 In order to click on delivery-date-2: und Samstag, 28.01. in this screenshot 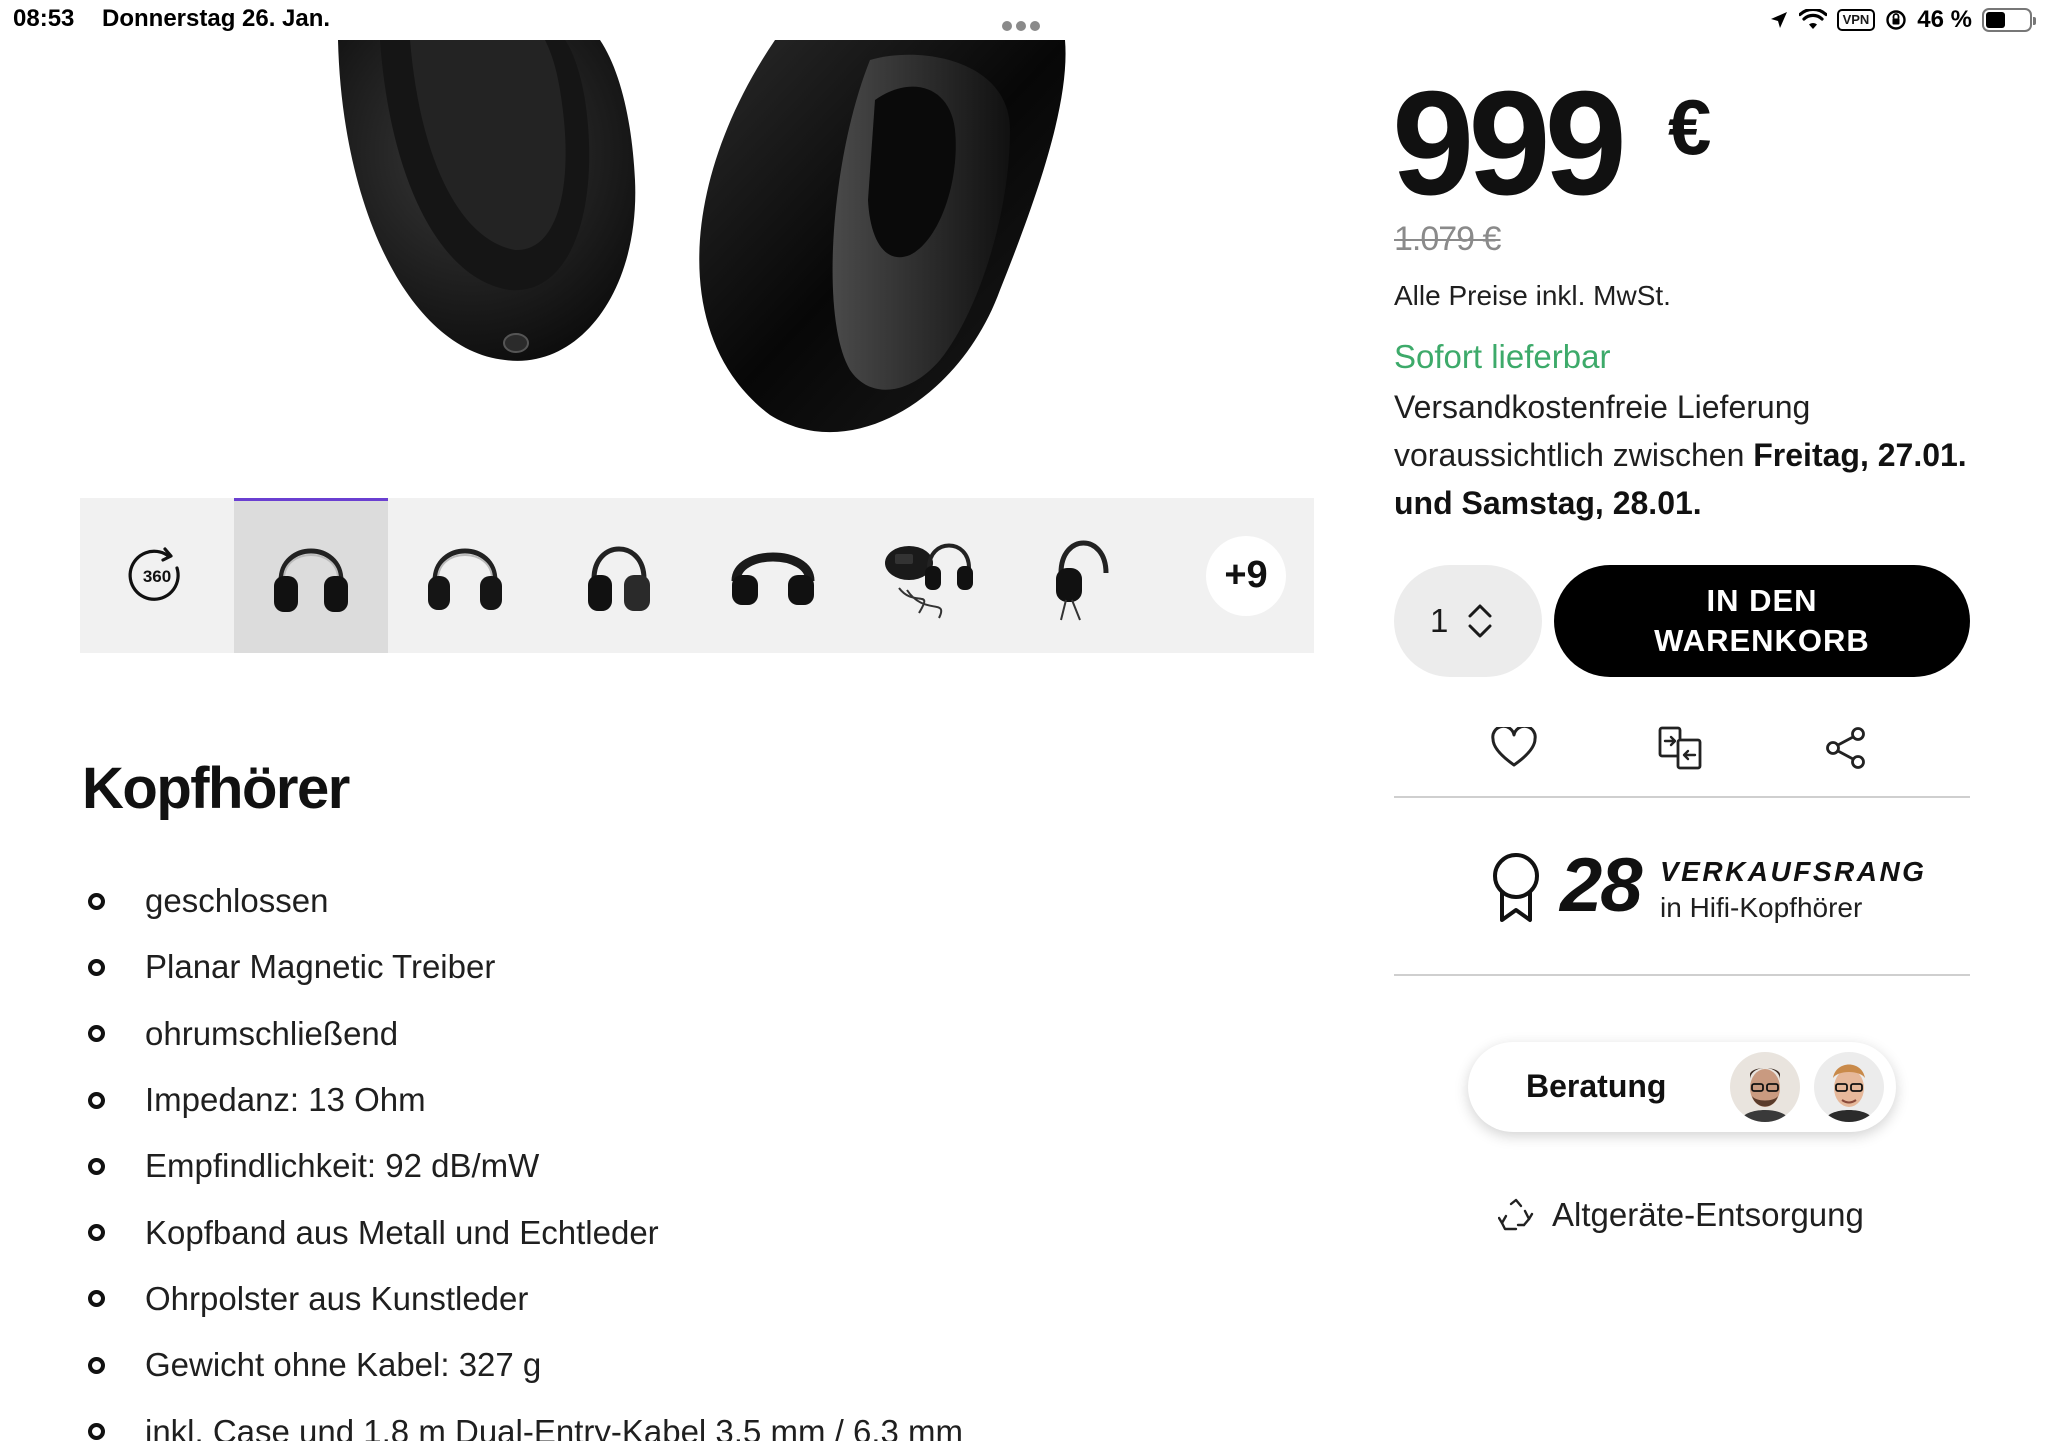, I will do `click(1548, 503)`.